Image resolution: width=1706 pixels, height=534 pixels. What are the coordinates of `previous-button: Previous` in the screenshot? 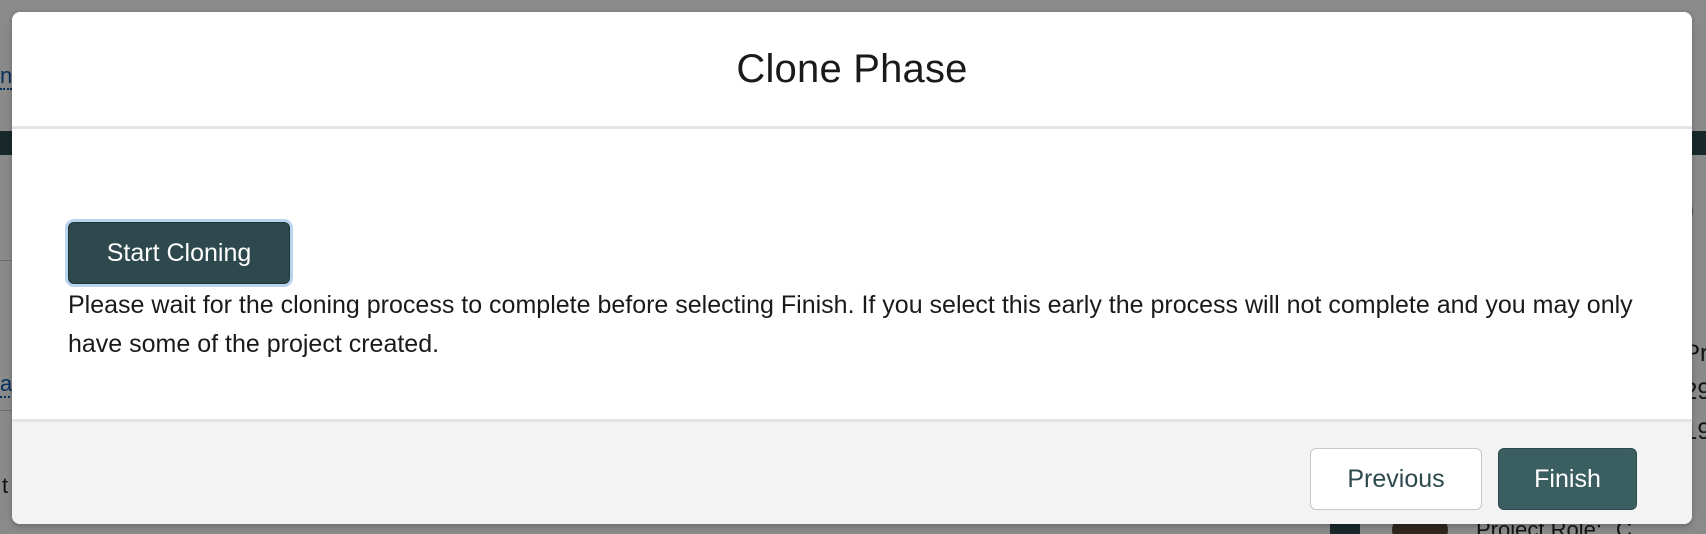 It's located at (1396, 479).